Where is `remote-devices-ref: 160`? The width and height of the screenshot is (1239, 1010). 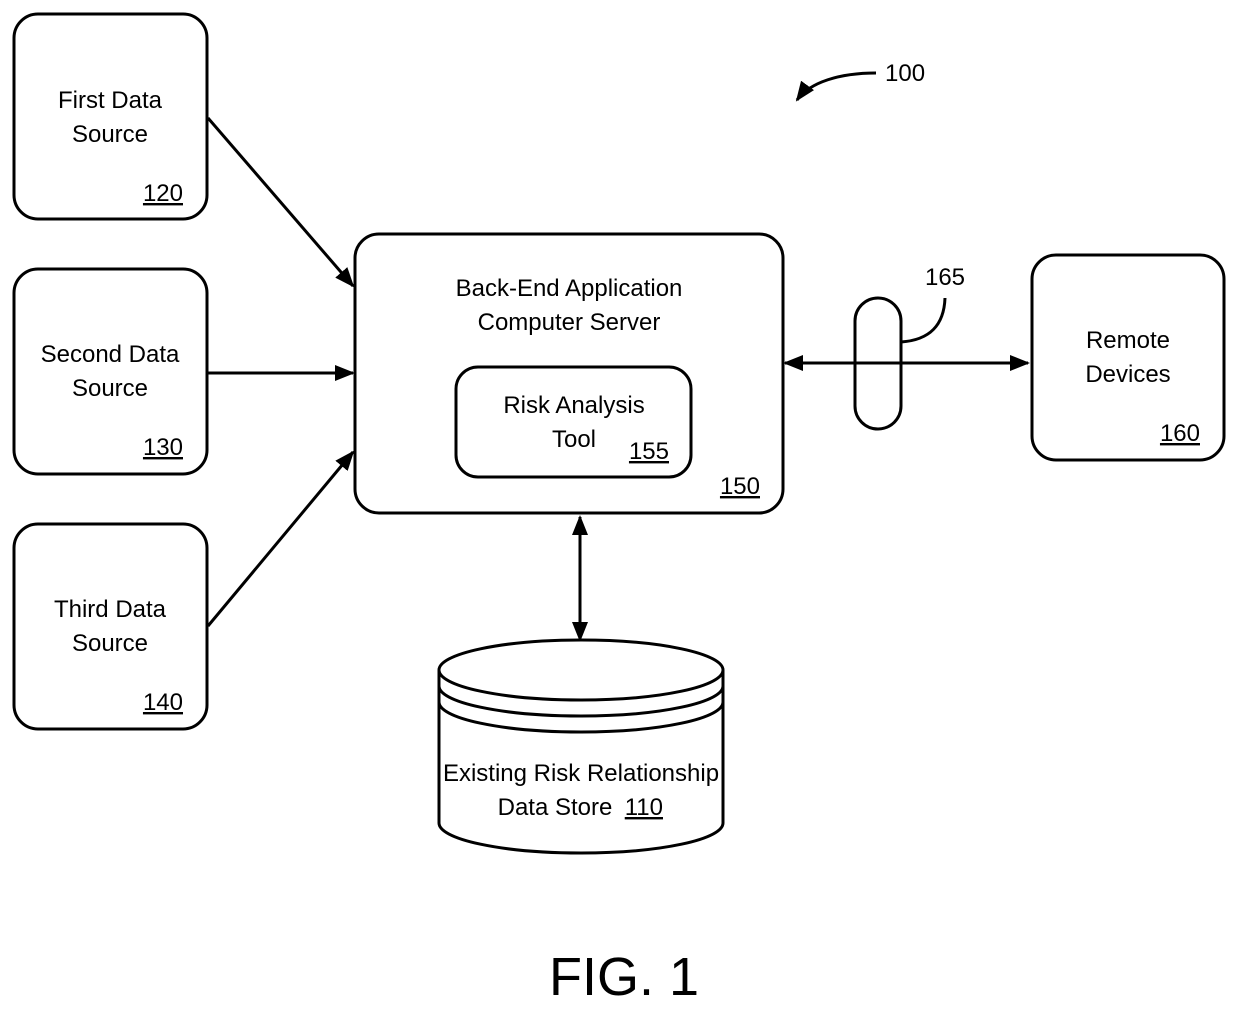 remote-devices-ref: 160 is located at coordinates (1180, 433).